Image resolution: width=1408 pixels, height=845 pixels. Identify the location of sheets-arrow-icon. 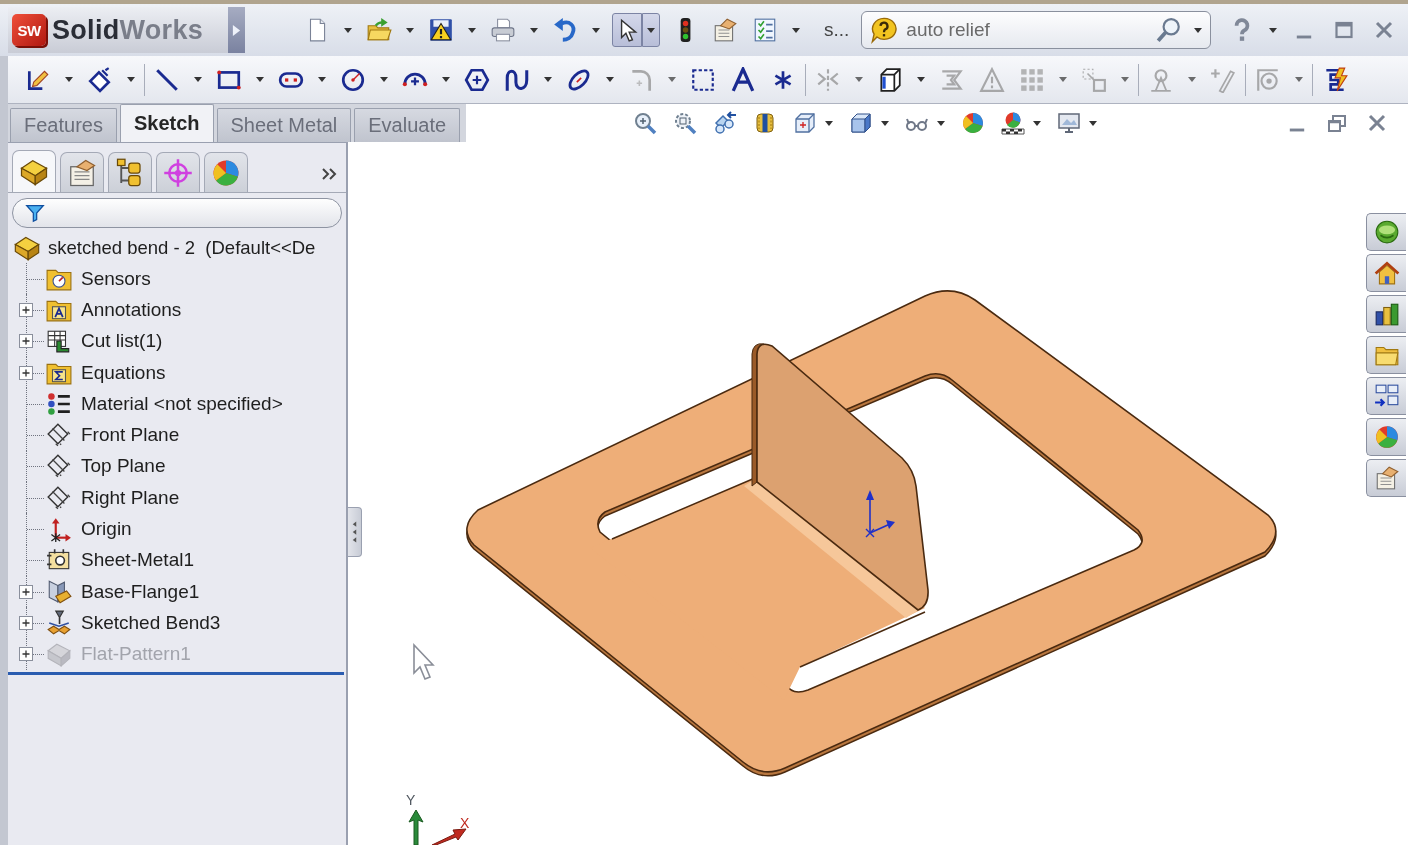
(1386, 396).